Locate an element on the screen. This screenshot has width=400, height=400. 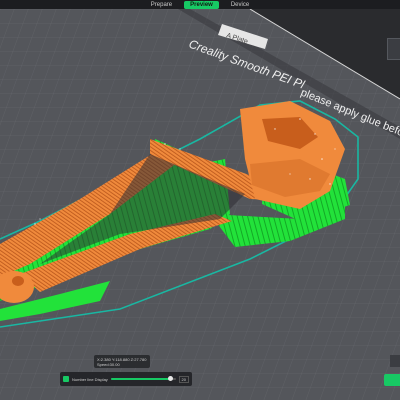
view-options-handle is located at coordinates (393, 49).